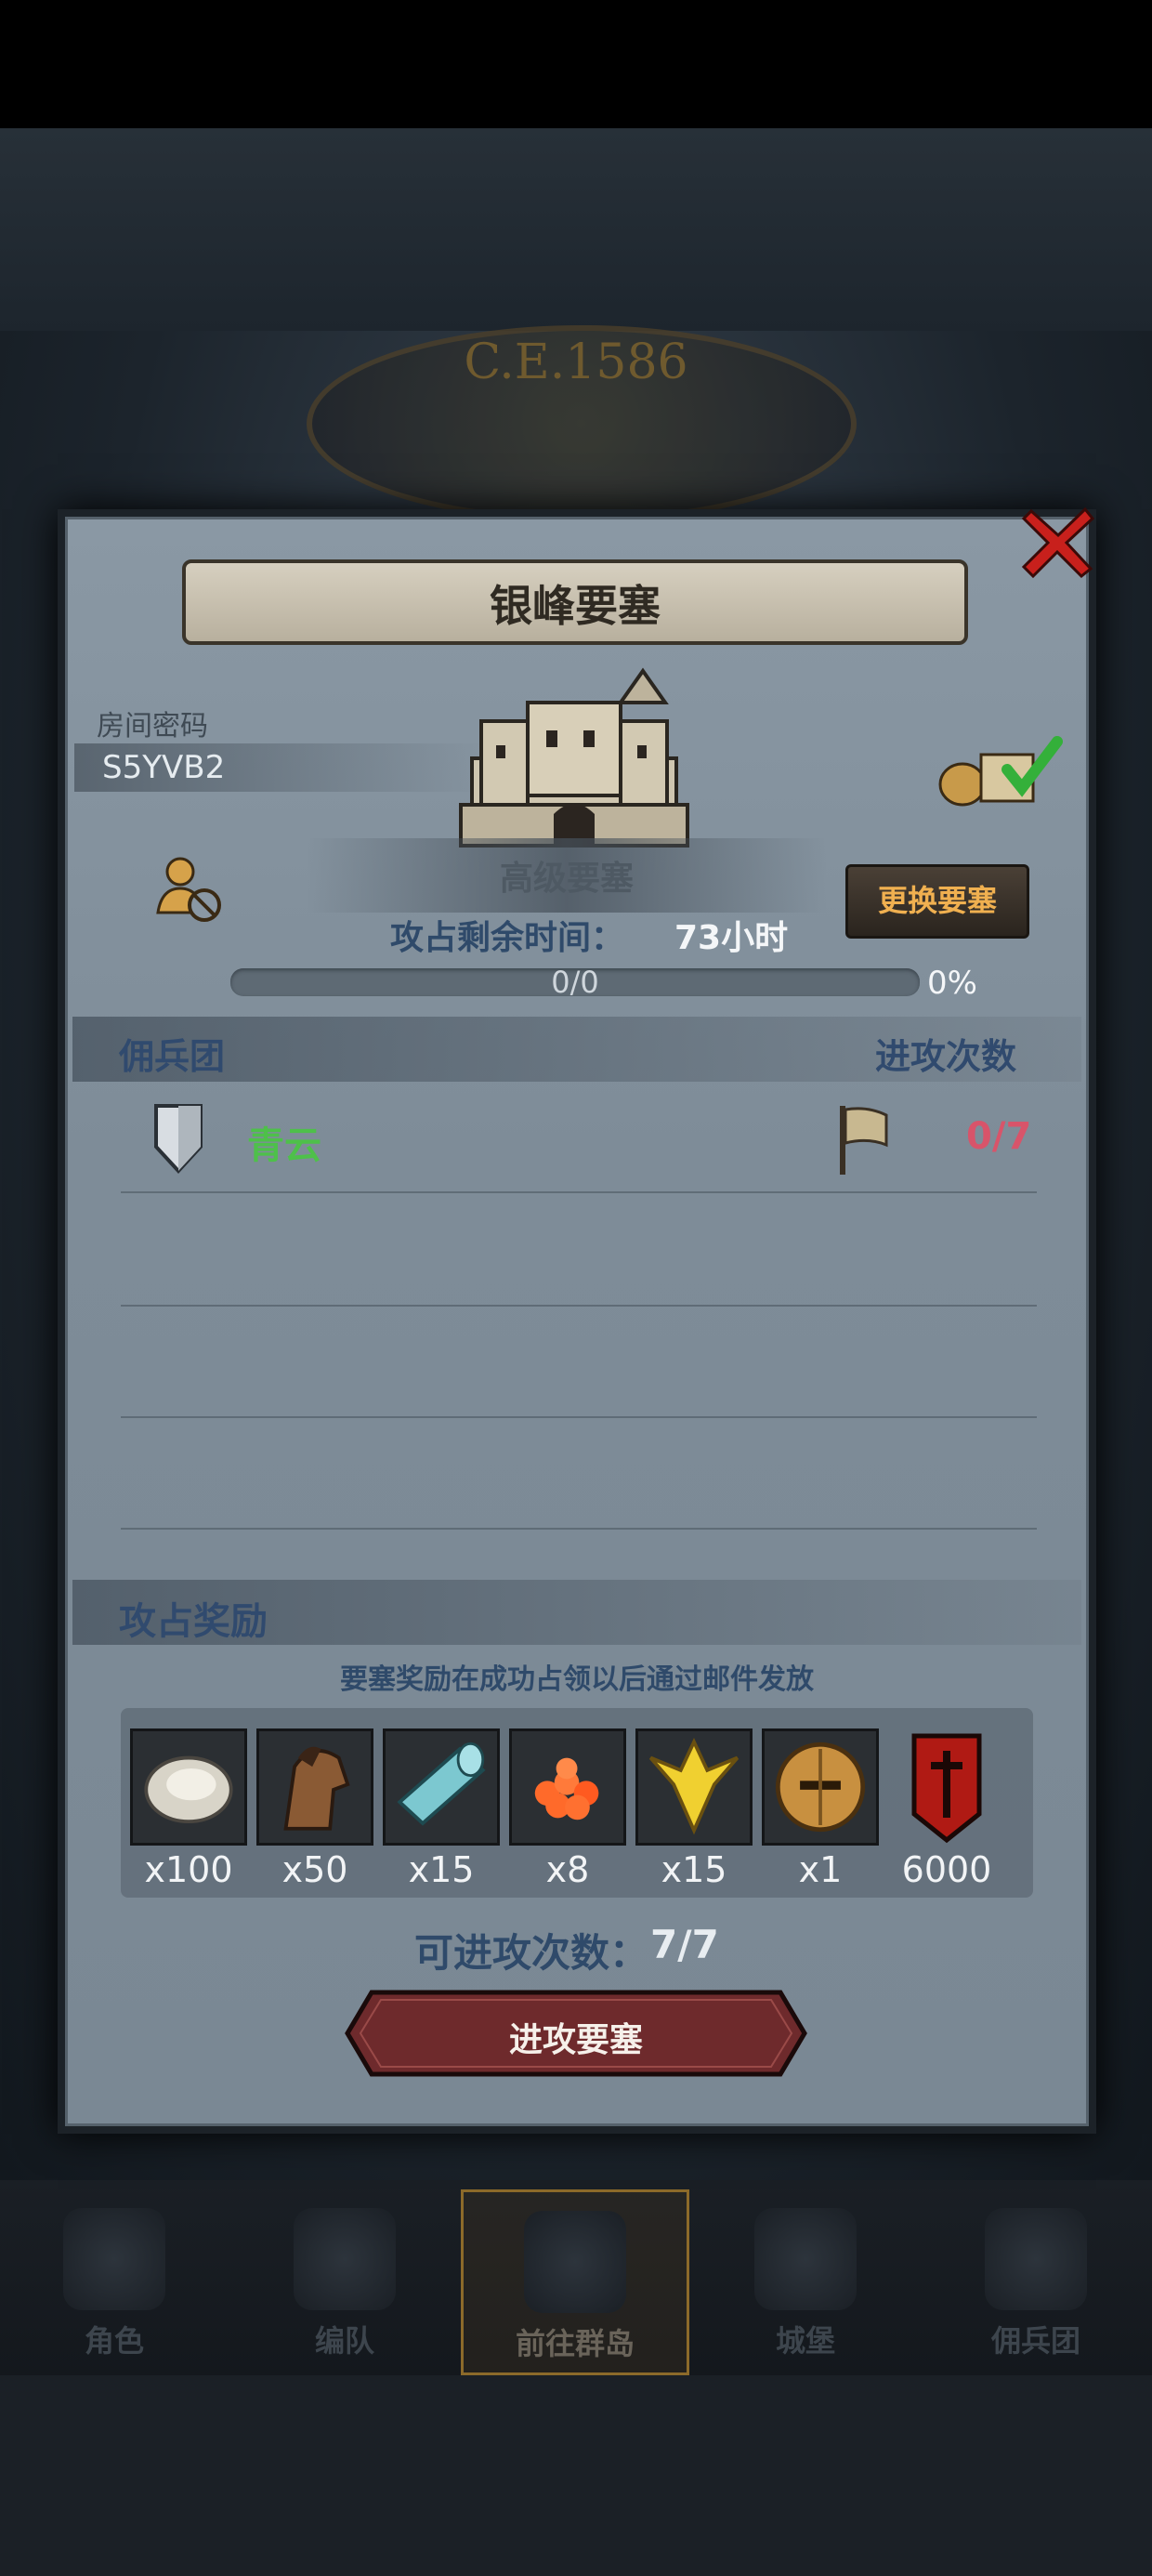  What do you see at coordinates (820, 1869) in the screenshot?
I see `reward-qty: x1` at bounding box center [820, 1869].